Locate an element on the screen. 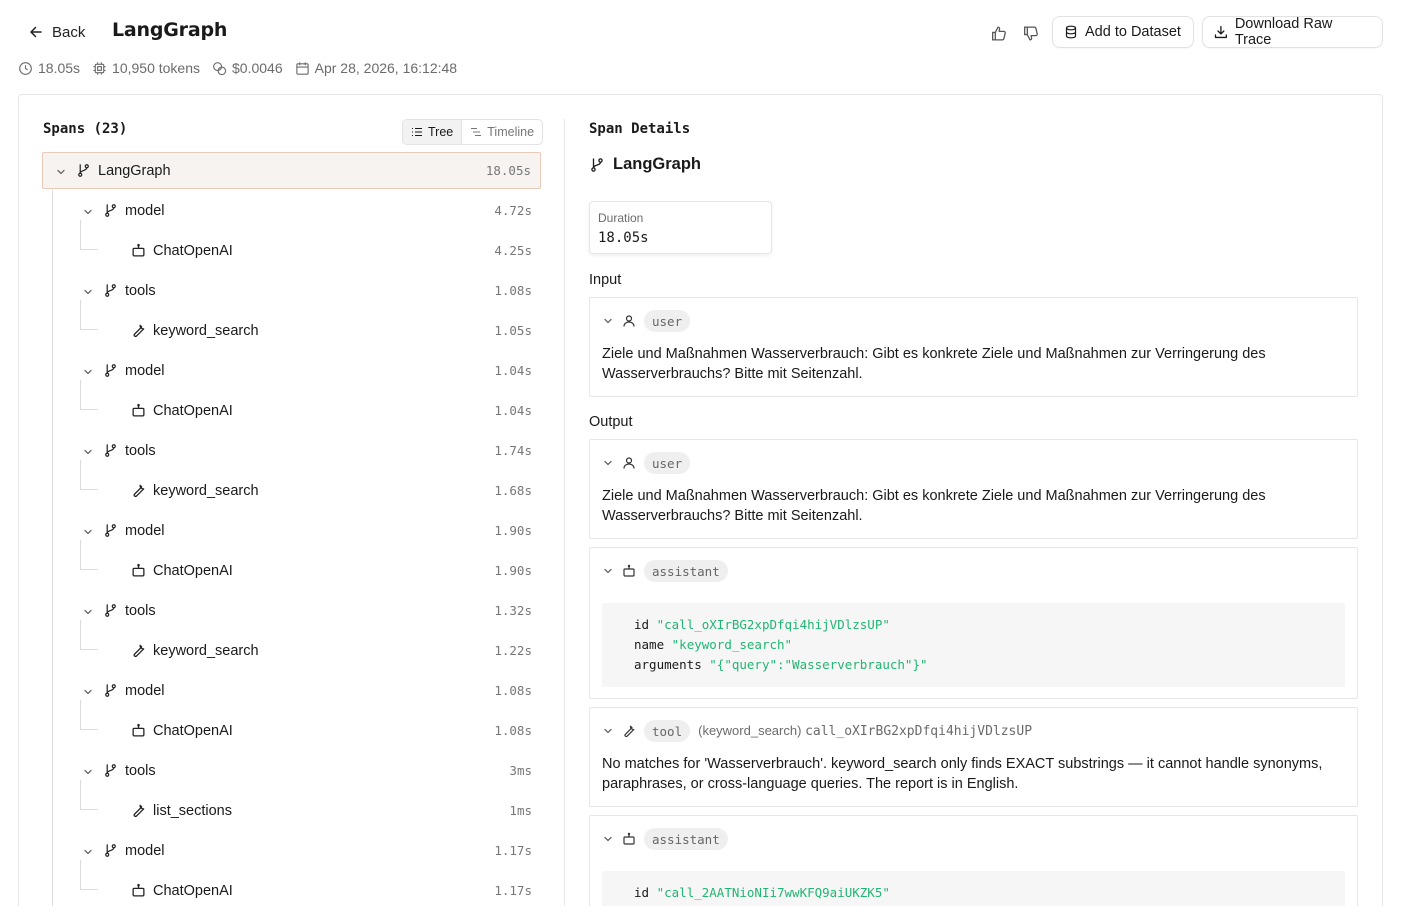 The width and height of the screenshot is (1401, 906). span-row-list-sections: list_sections 1ms is located at coordinates (291, 804).